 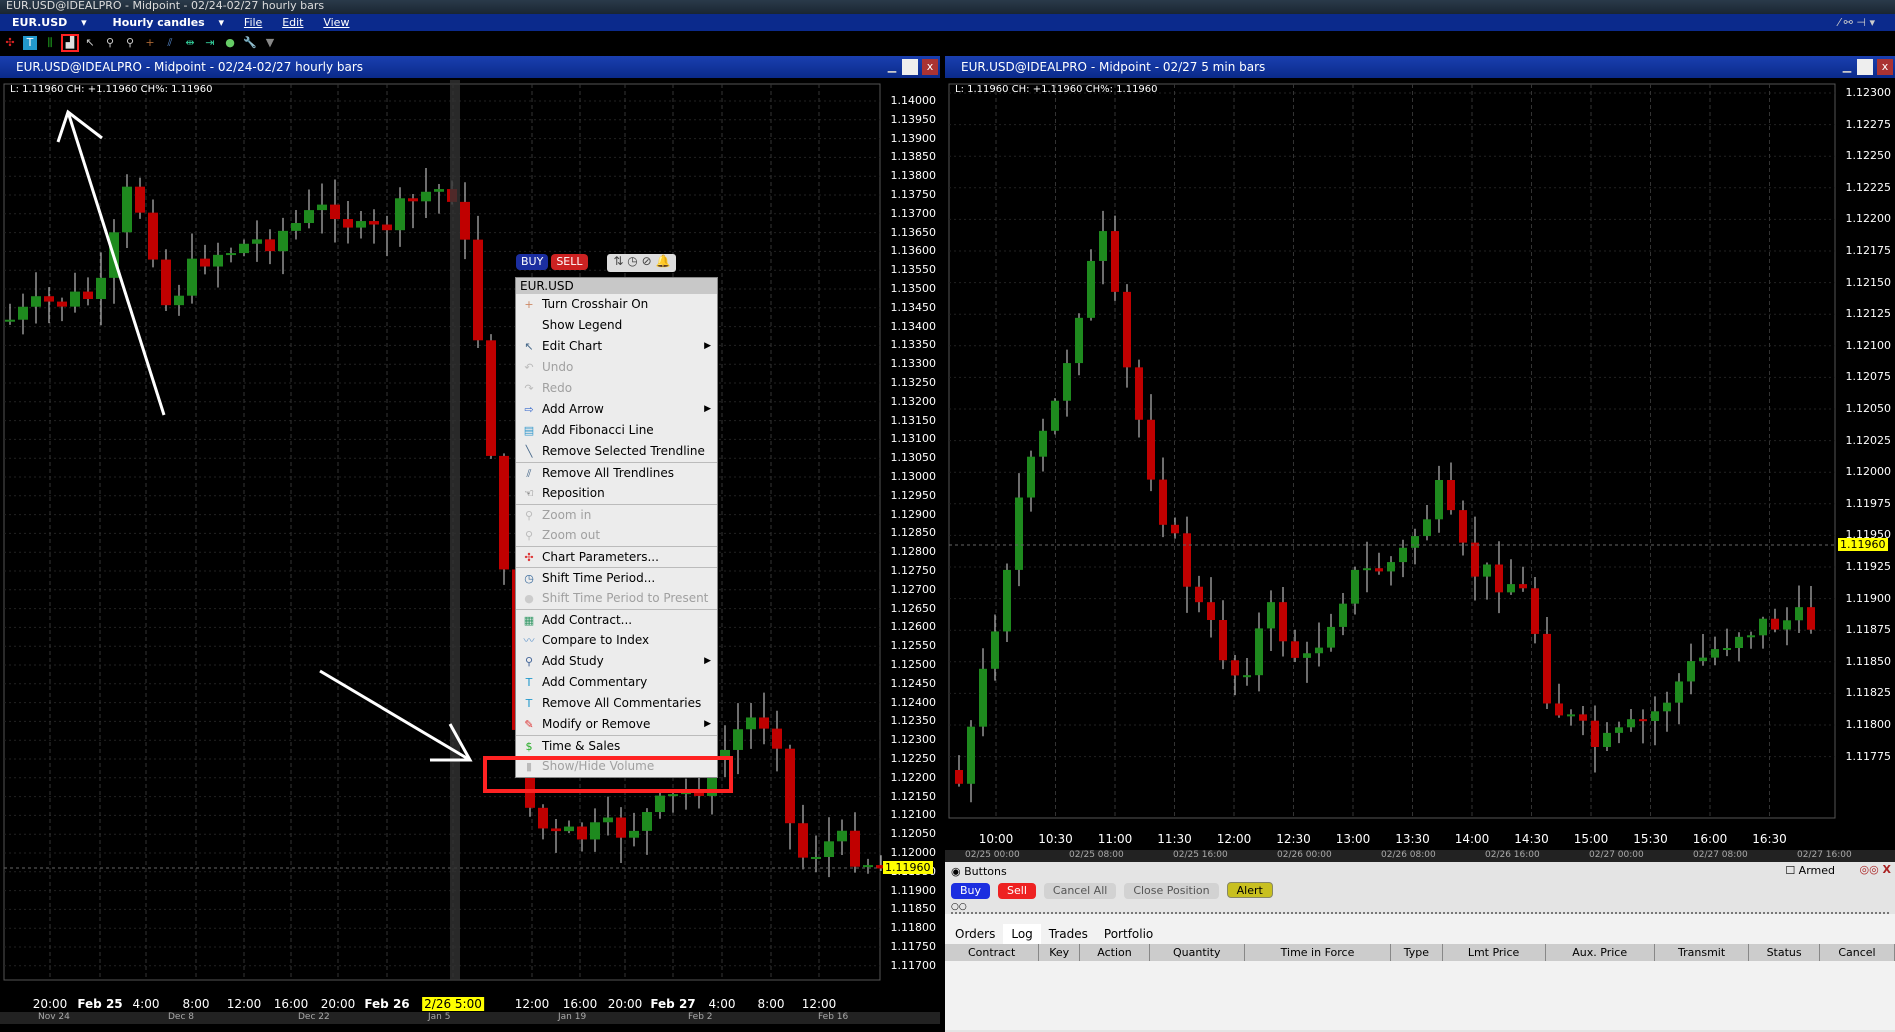 I want to click on tab-trades: Trades, so click(x=1068, y=934).